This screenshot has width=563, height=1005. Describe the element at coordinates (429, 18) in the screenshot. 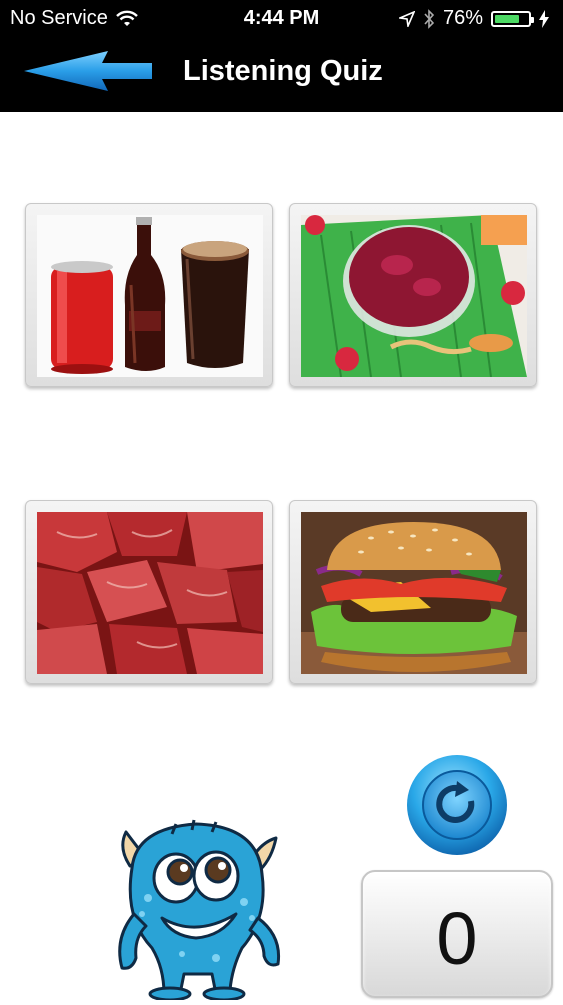

I see `bluetooth-icon` at that location.